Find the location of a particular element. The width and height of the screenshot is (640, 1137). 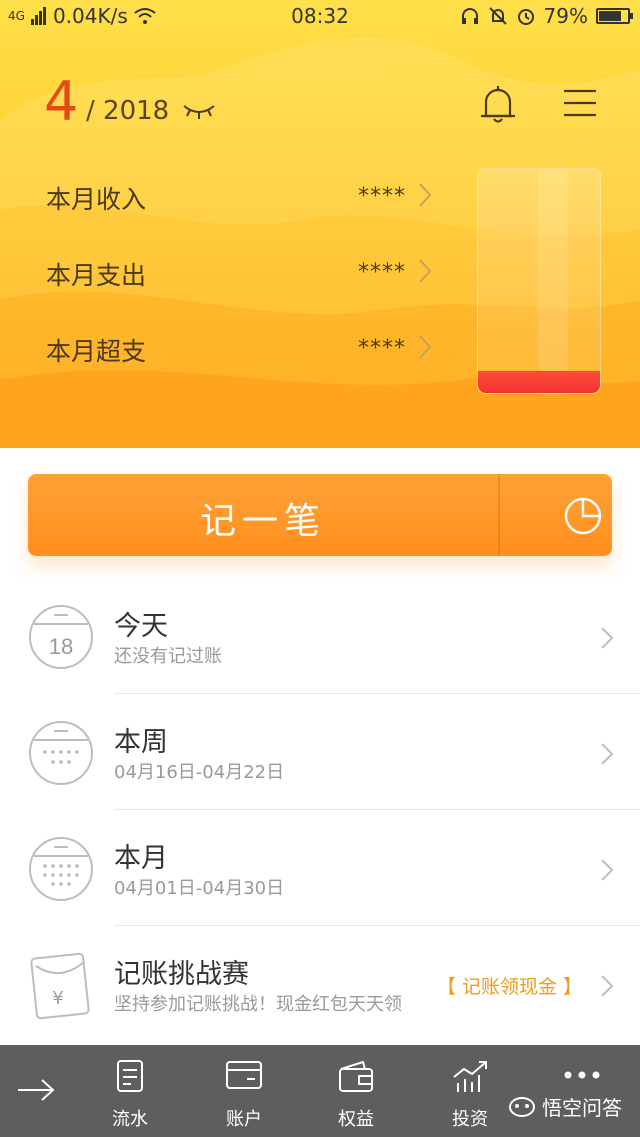

headset-icon is located at coordinates (469, 16).